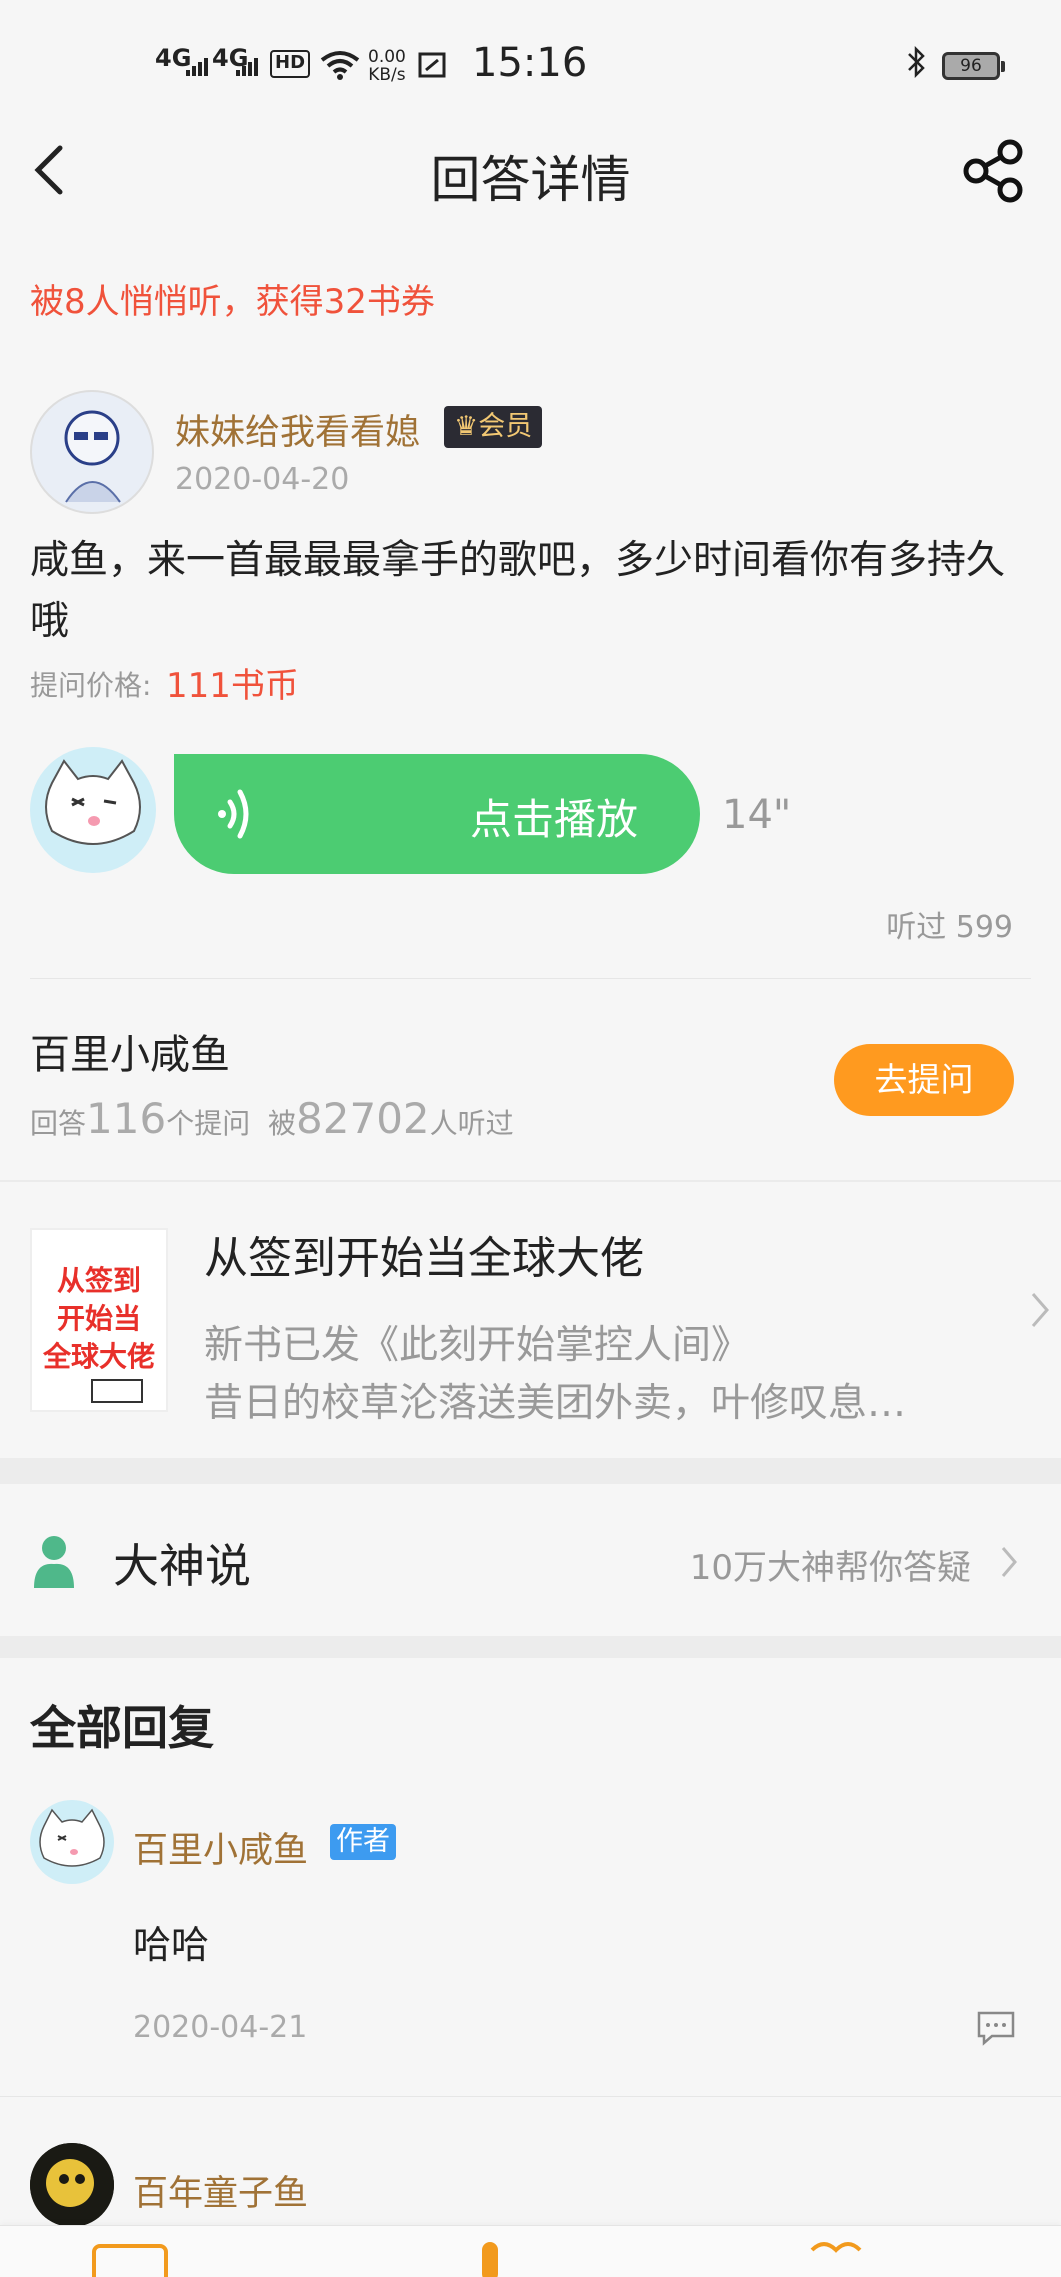 This screenshot has width=1061, height=2277. Describe the element at coordinates (92, 452) in the screenshot. I see `asker-avatar` at that location.